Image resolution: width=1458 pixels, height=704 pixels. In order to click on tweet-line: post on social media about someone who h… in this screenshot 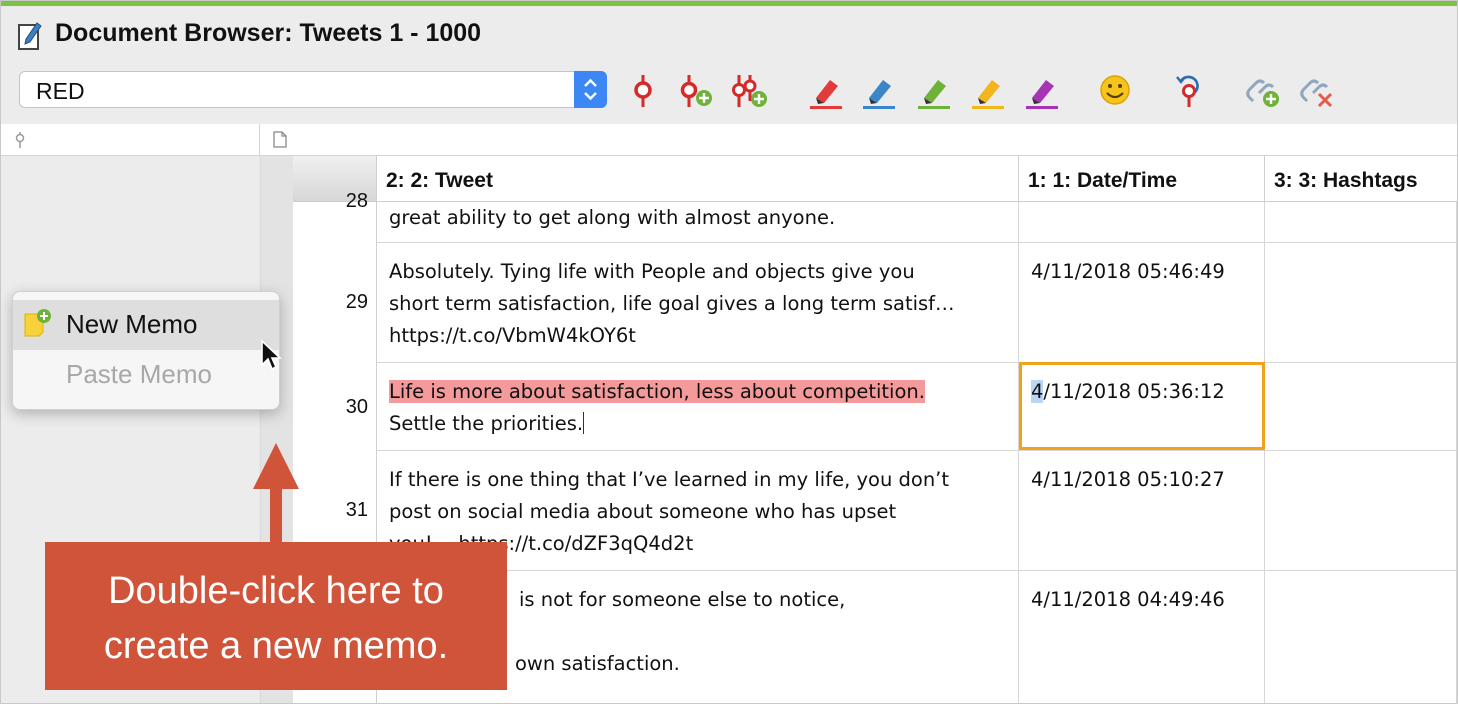, I will do `click(643, 511)`.